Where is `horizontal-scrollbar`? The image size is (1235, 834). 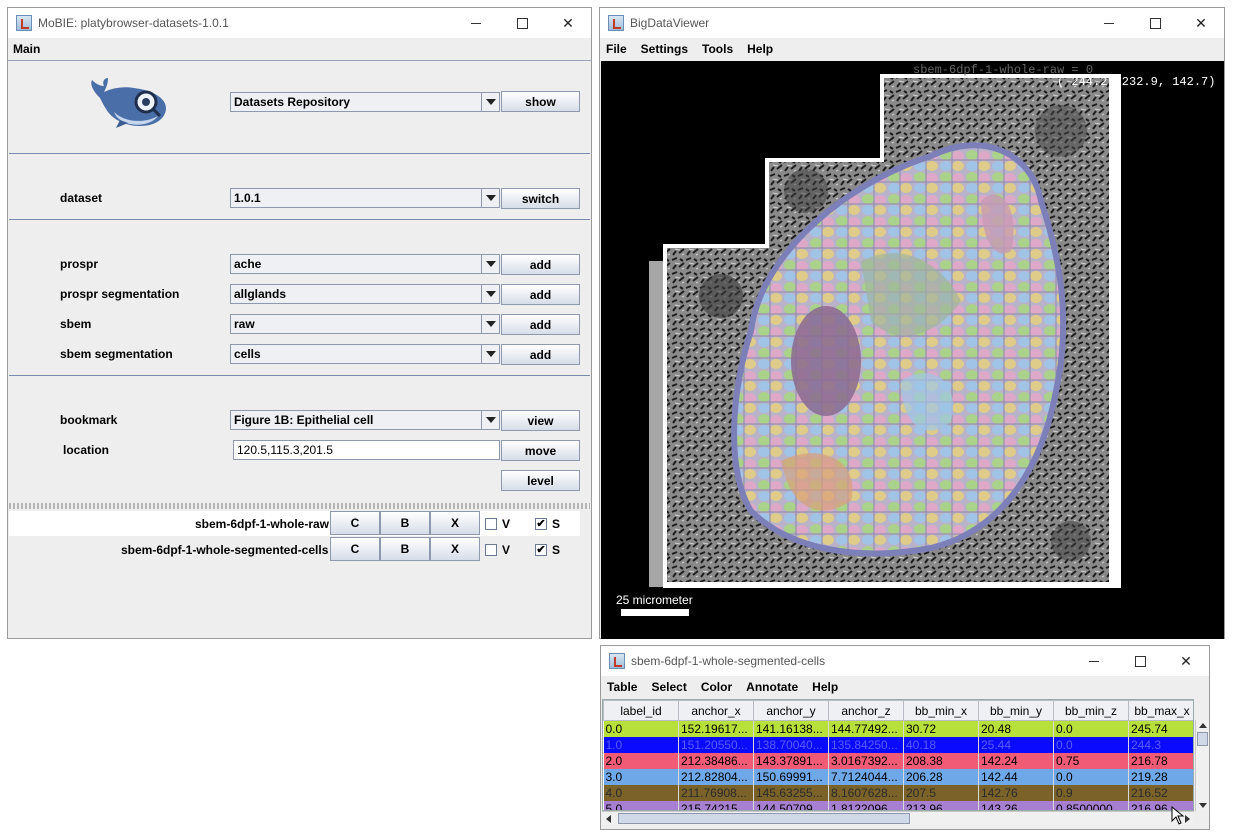 horizontal-scrollbar is located at coordinates (898, 818).